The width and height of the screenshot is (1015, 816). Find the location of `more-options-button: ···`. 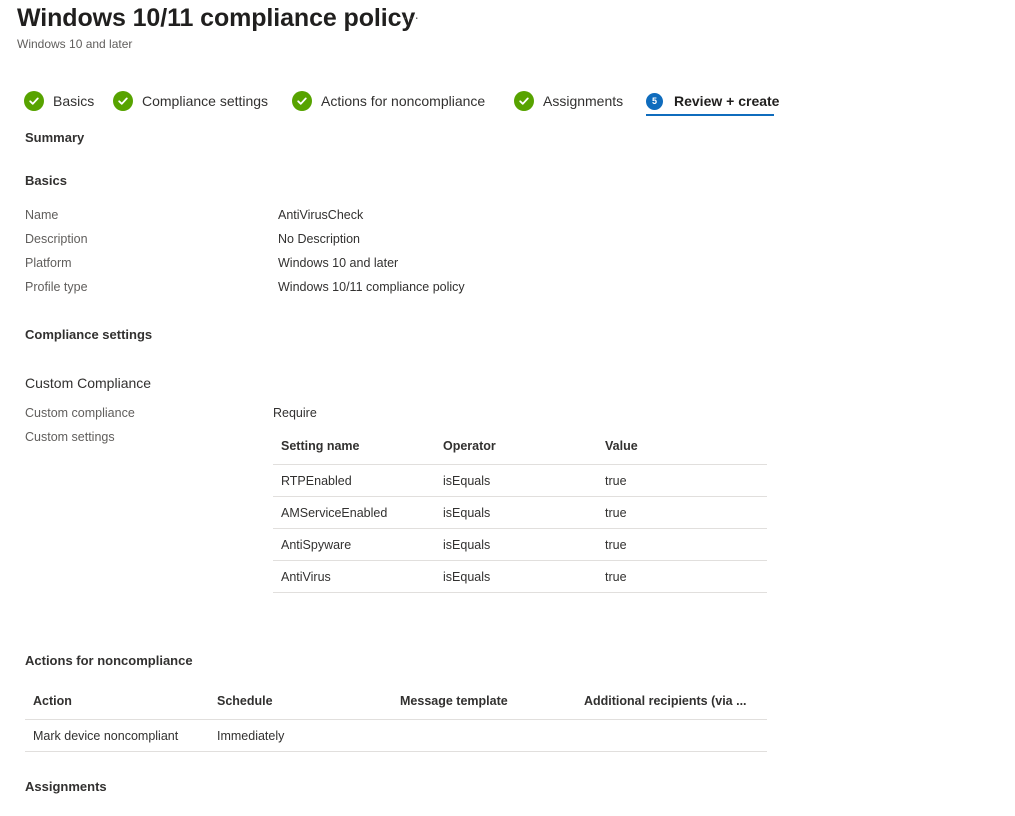

more-options-button: ··· is located at coordinates (411, 17).